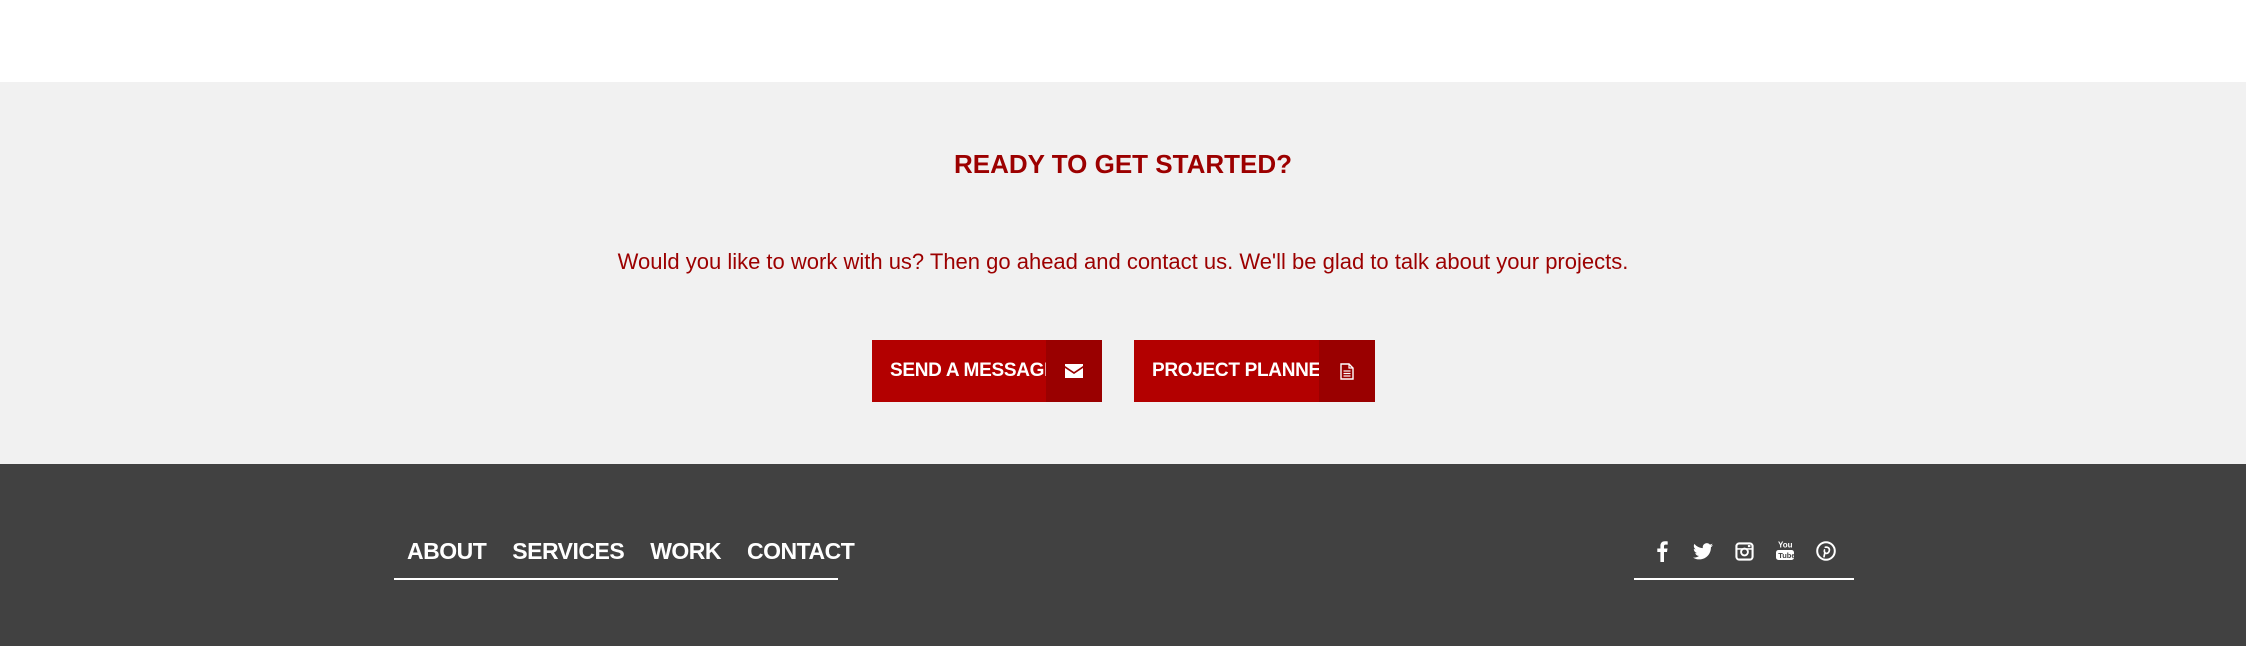 This screenshot has height=646, width=2246. I want to click on pinterest-icon, so click(1826, 551).